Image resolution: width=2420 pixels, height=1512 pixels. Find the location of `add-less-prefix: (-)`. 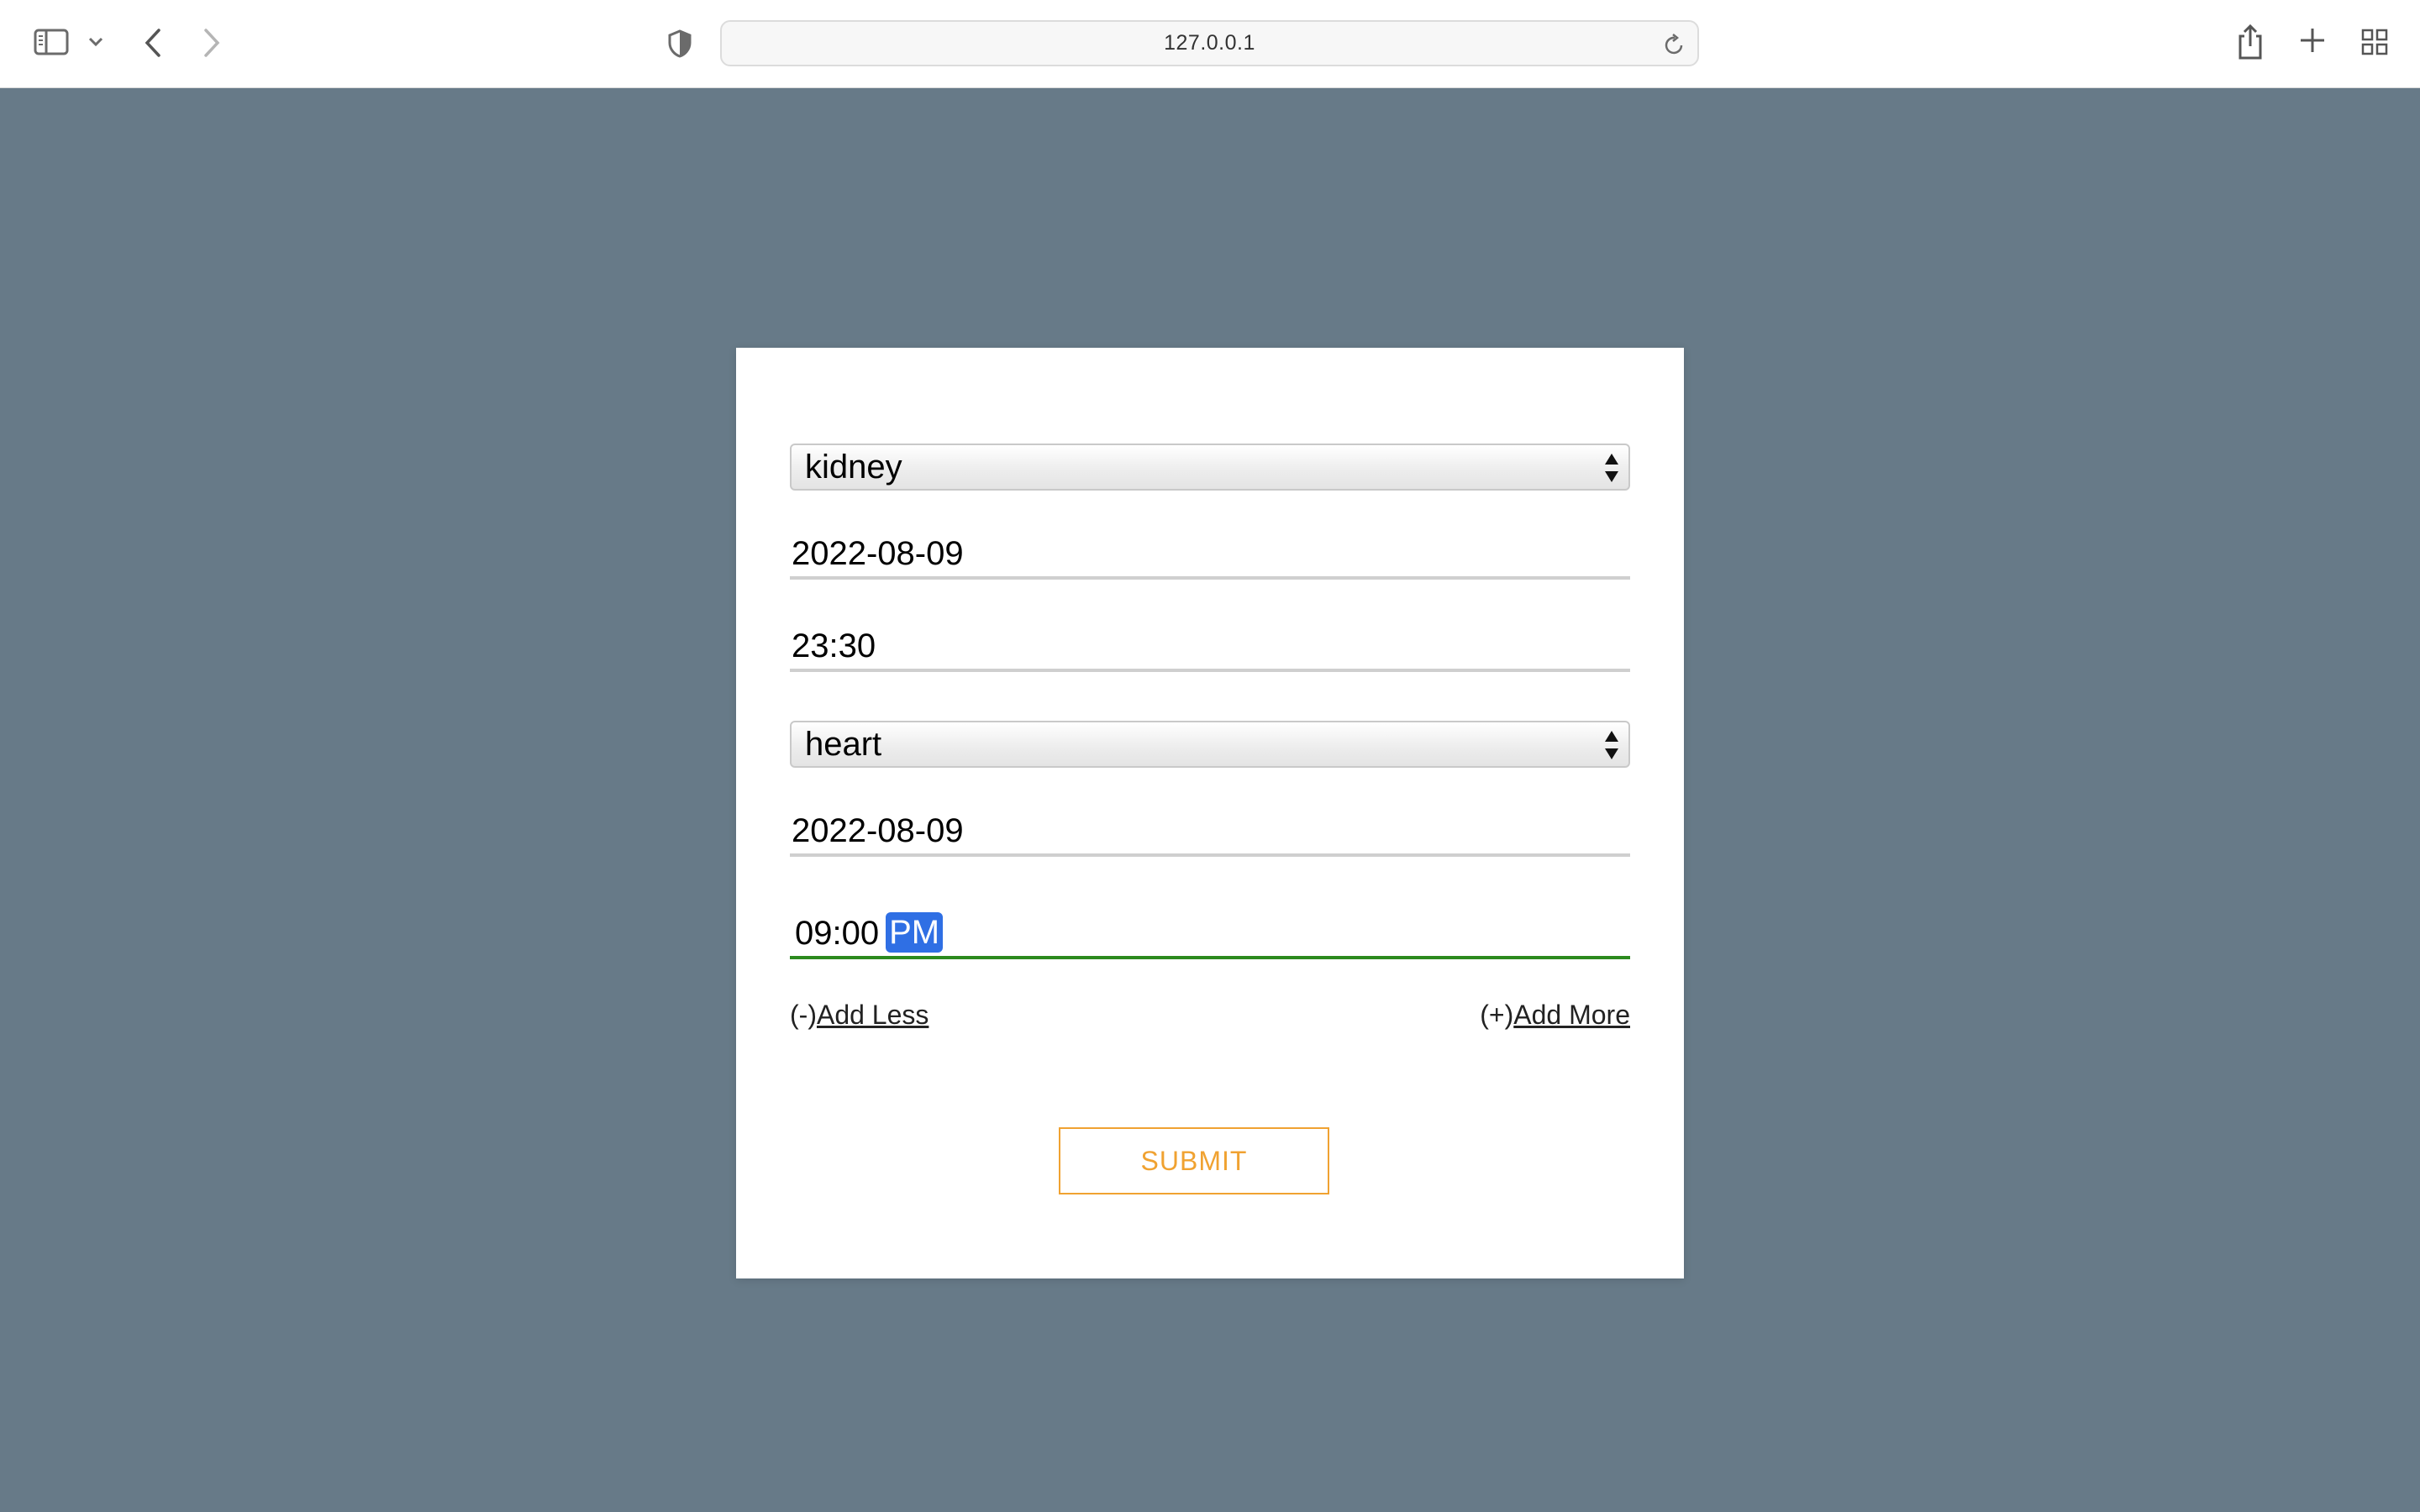

add-less-prefix: (-) is located at coordinates (803, 1015).